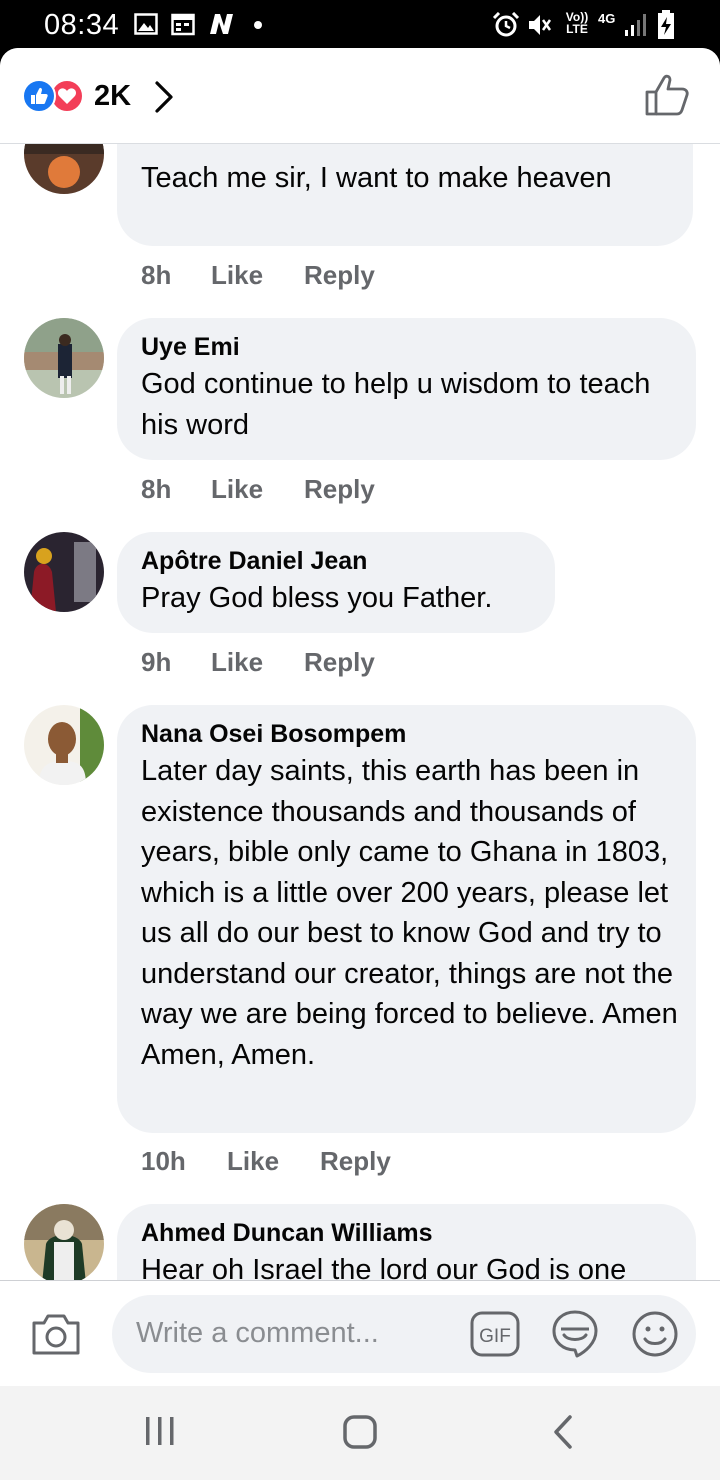 Image resolution: width=720 pixels, height=1480 pixels. Describe the element at coordinates (575, 1336) in the screenshot. I see `sticker-icon` at that location.